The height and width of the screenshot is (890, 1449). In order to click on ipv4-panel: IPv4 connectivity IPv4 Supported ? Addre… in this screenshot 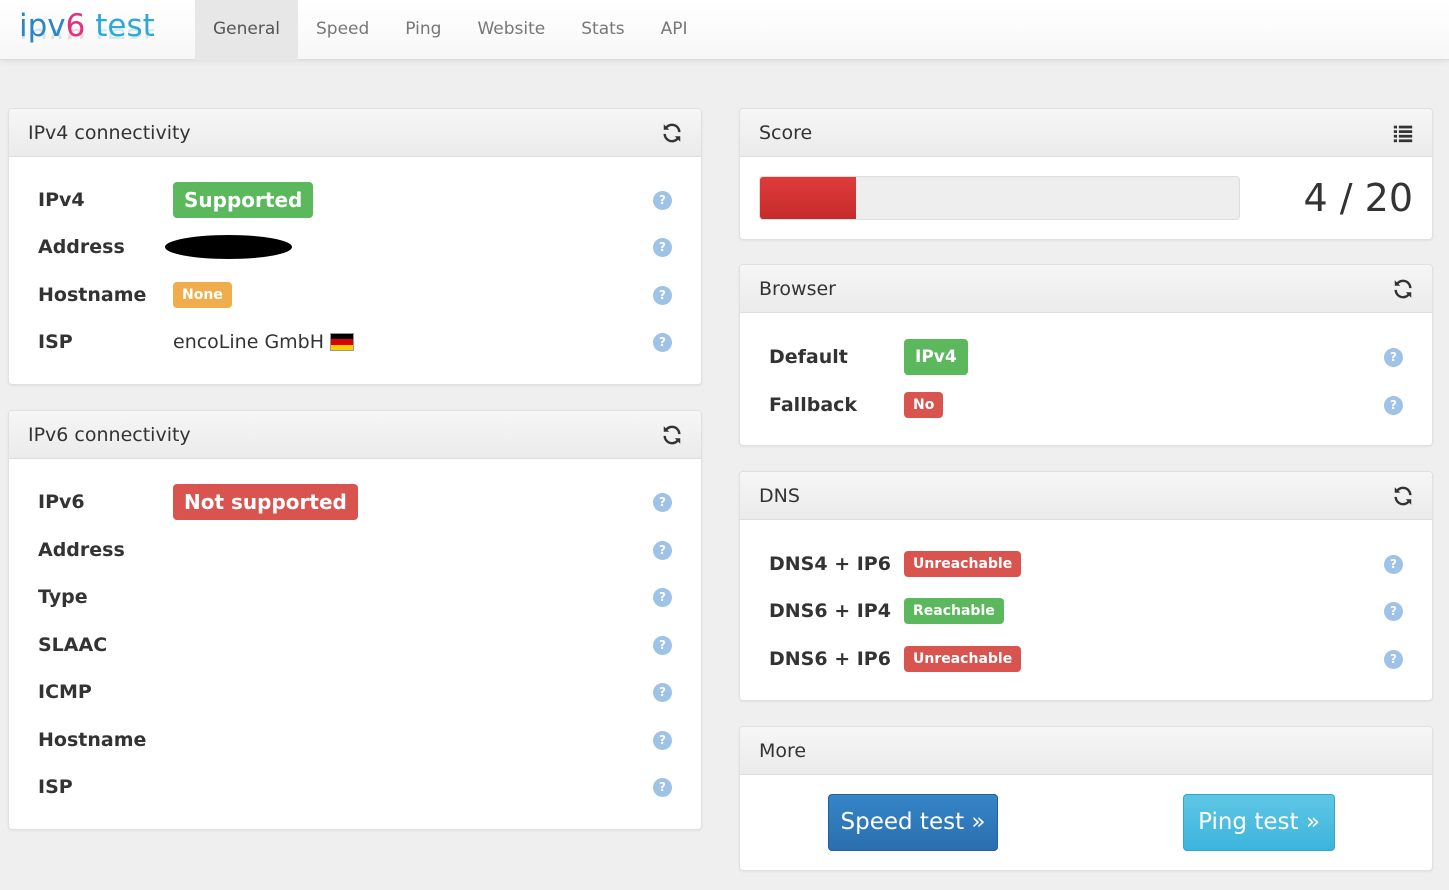, I will do `click(355, 246)`.